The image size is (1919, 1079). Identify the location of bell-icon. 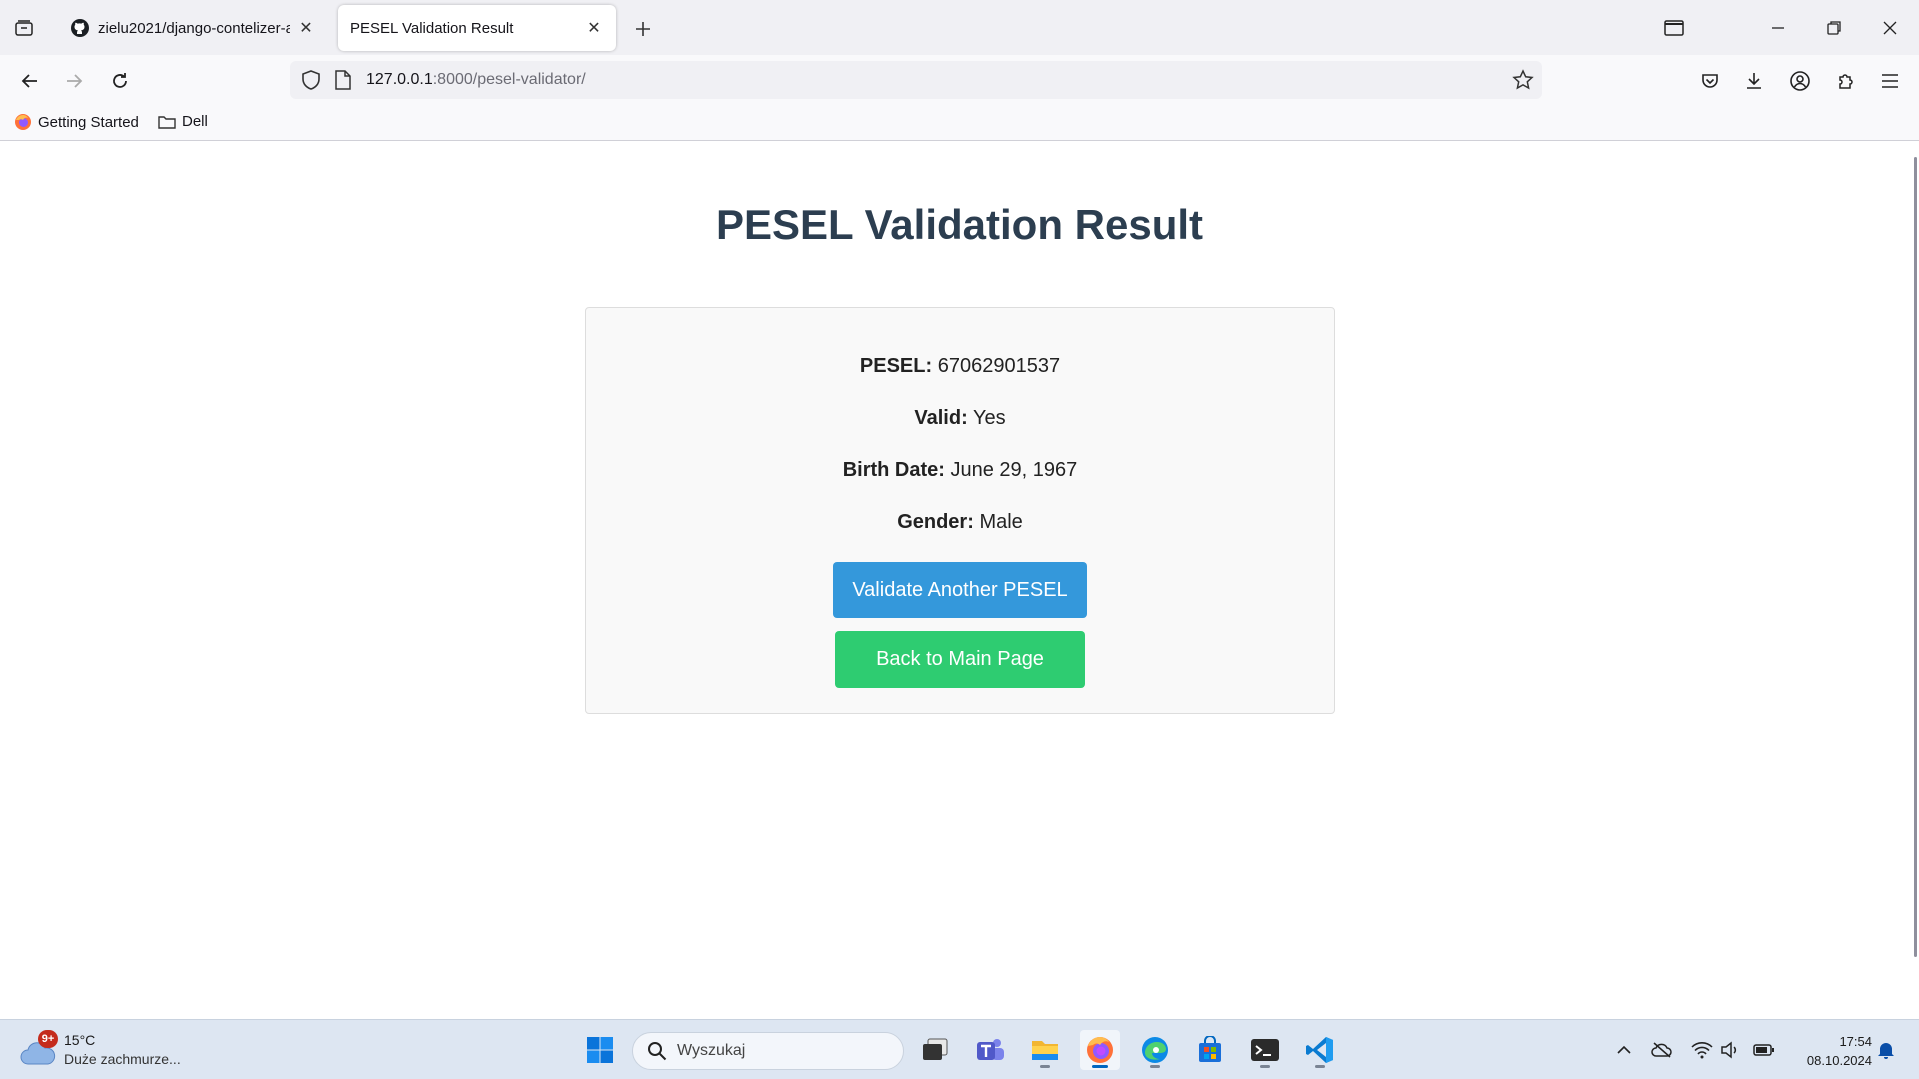
(1886, 1051).